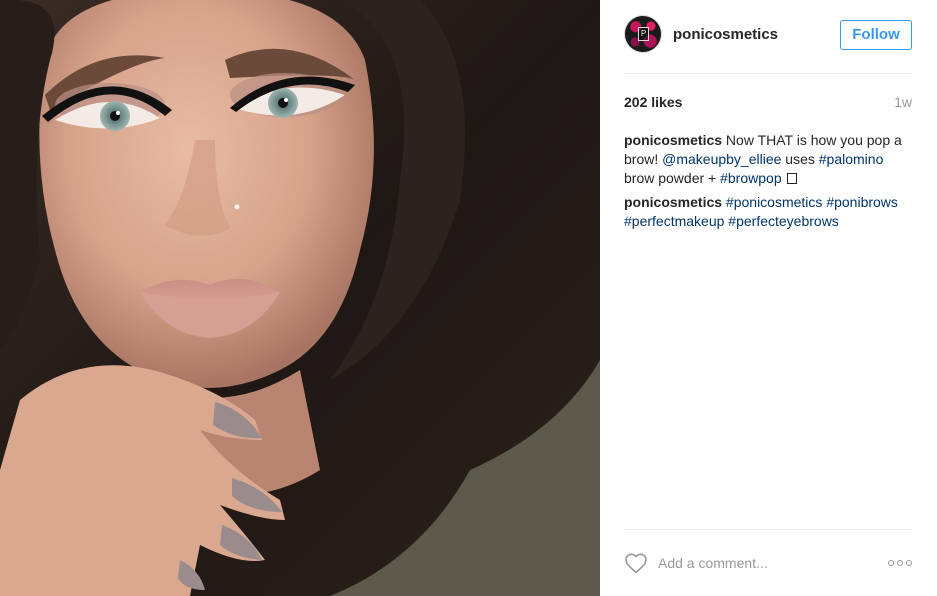  What do you see at coordinates (751, 178) in the screenshot?
I see `hashtag-link: #browpop` at bounding box center [751, 178].